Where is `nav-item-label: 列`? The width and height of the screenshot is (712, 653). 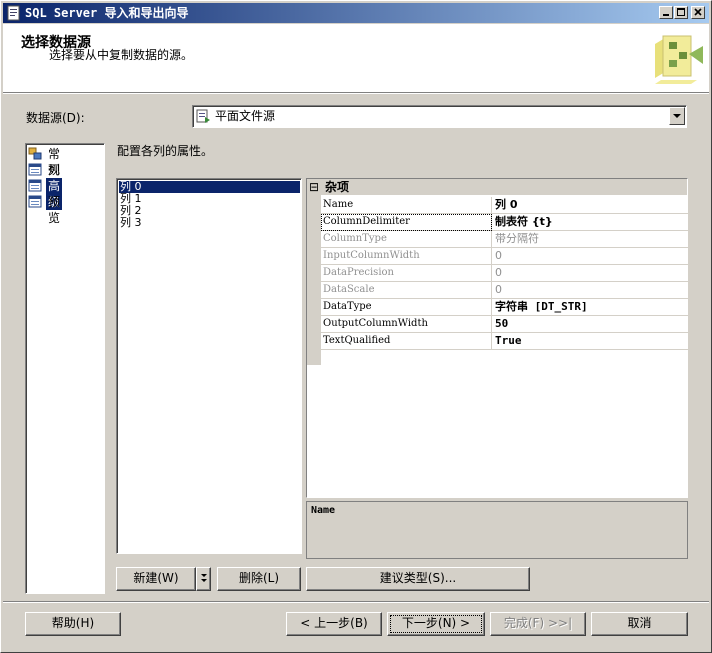 nav-item-label: 列 is located at coordinates (54, 170).